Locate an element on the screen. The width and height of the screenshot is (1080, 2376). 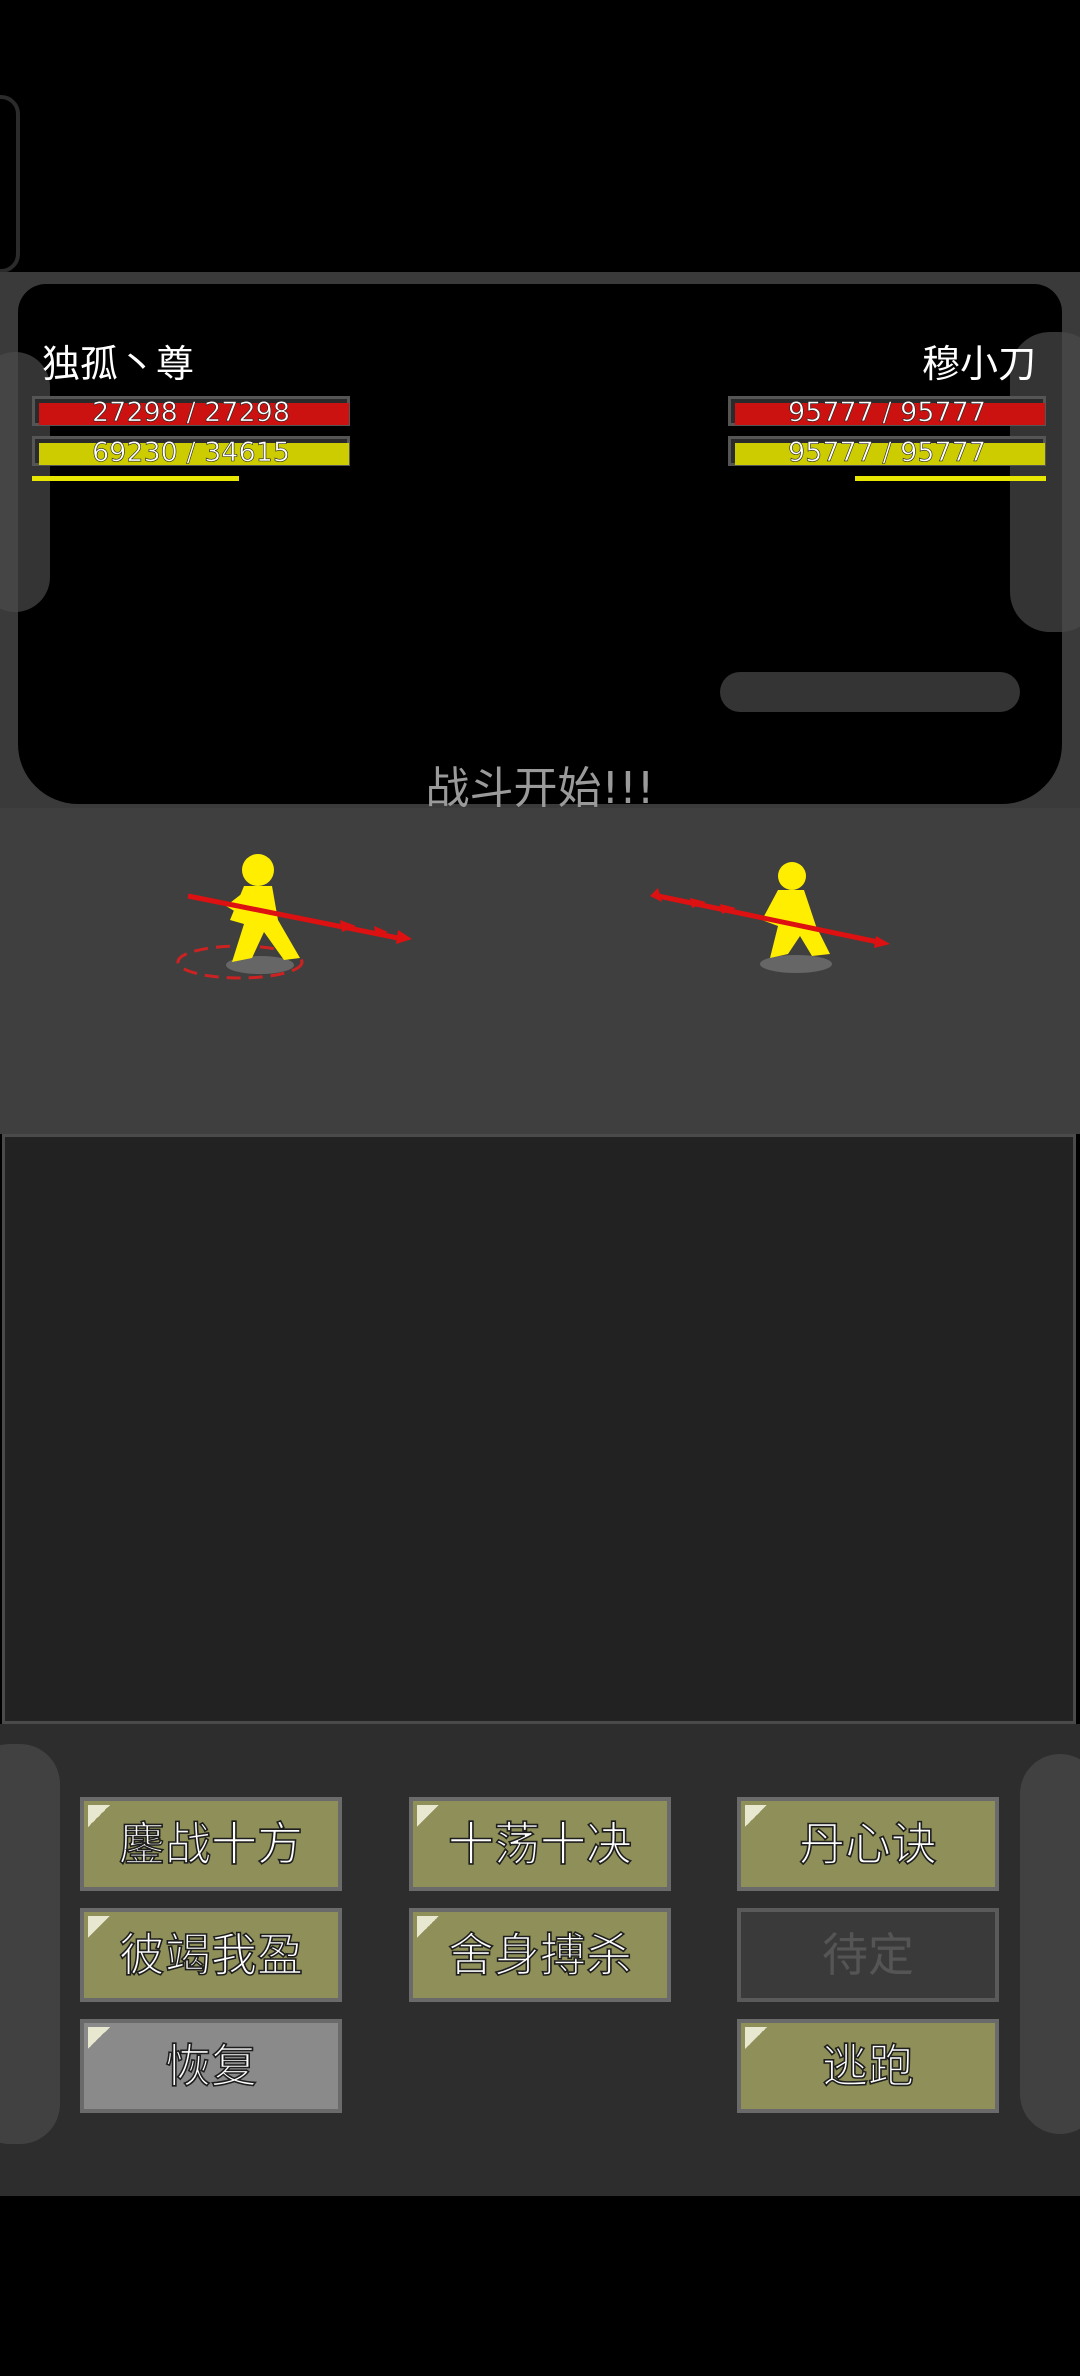
enemy-mp-bar: 95777 / 95777 is located at coordinates (887, 452).